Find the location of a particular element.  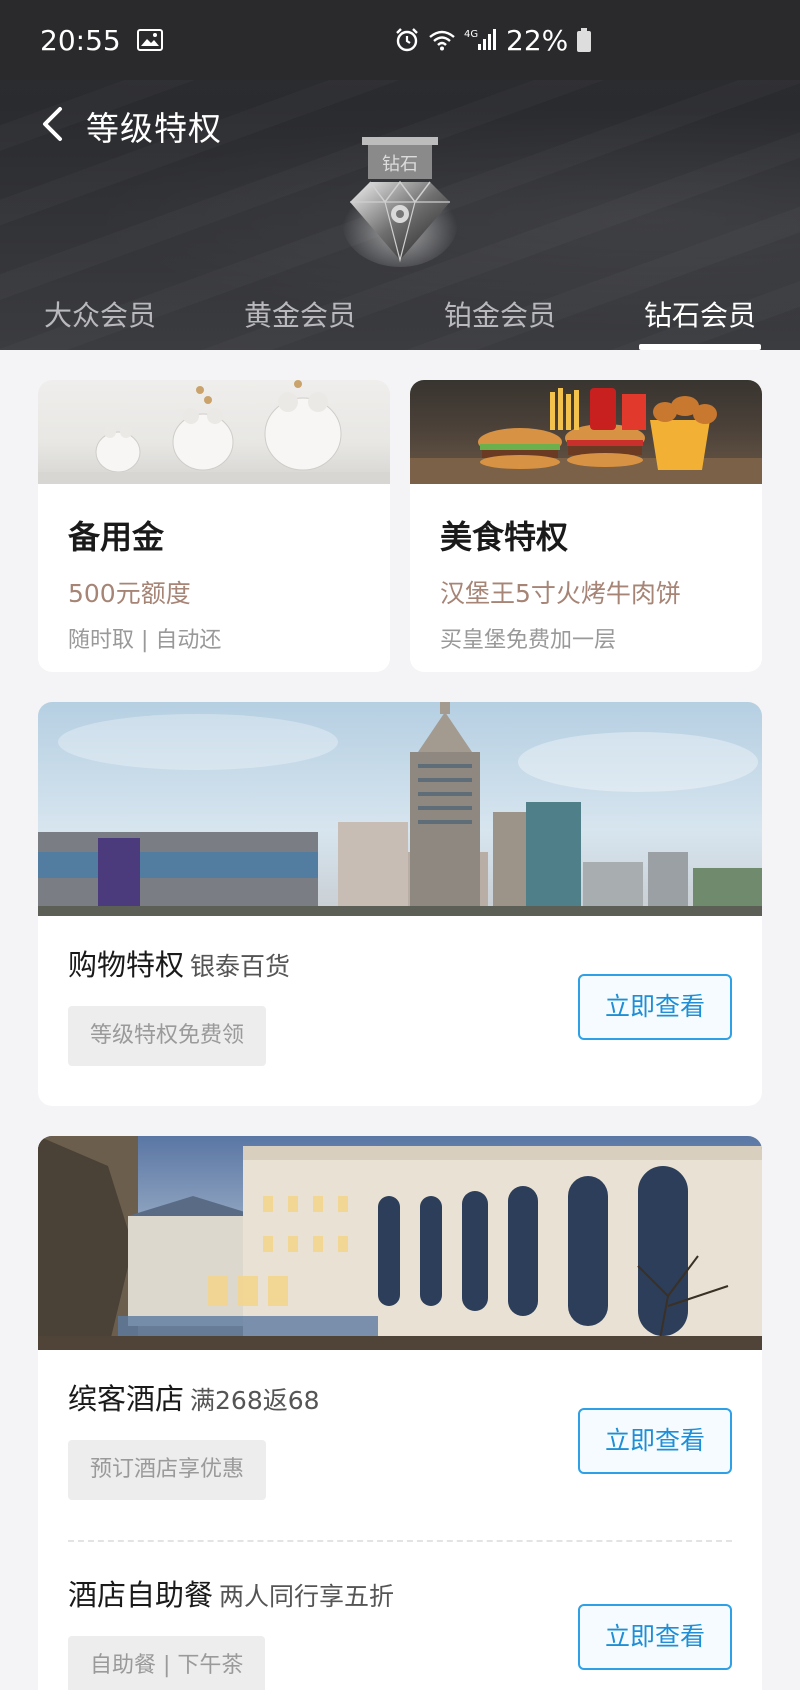

status-bar: 20:55 4G 22% is located at coordinates (400, 40).